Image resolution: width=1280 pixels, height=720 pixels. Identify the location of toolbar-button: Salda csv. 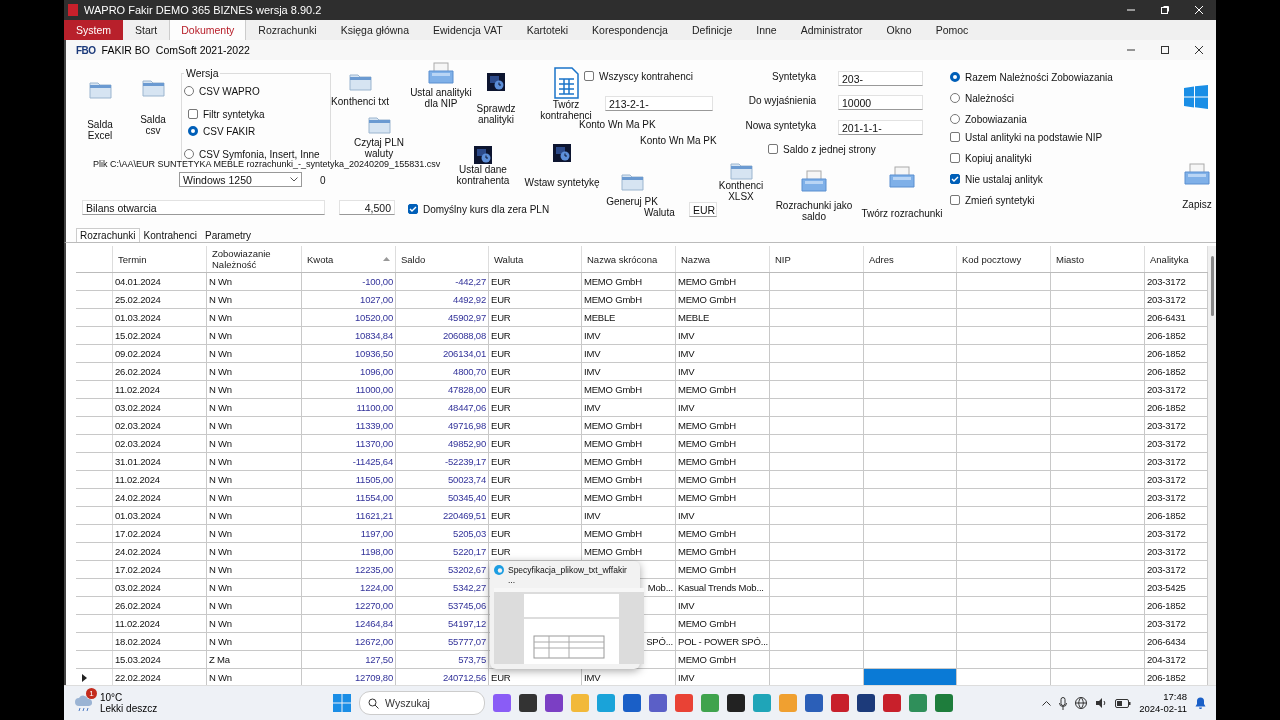
(153, 107).